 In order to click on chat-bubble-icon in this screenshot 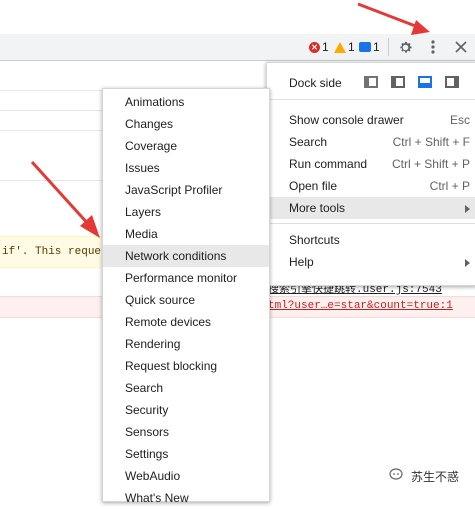, I will do `click(397, 476)`.